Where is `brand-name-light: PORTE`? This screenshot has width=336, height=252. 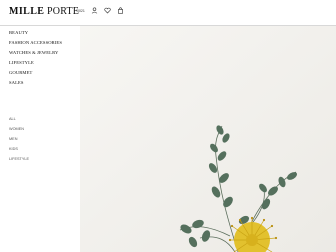
brand-name-light: PORTE is located at coordinates (62, 11).